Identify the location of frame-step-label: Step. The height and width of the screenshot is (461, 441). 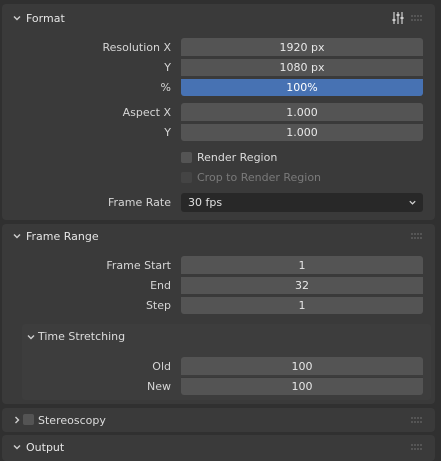
(158, 305).